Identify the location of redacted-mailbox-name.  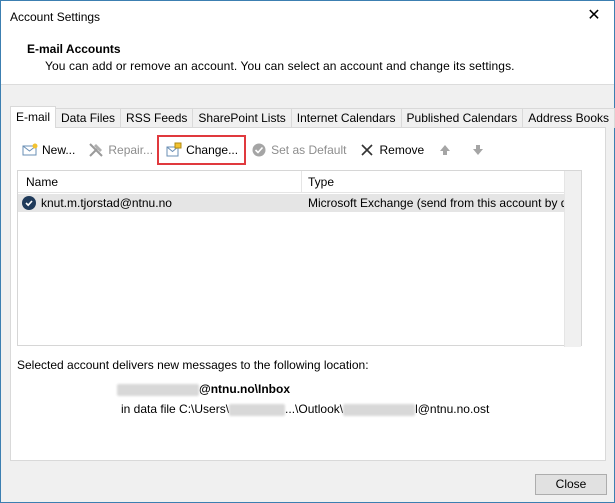
(158, 389).